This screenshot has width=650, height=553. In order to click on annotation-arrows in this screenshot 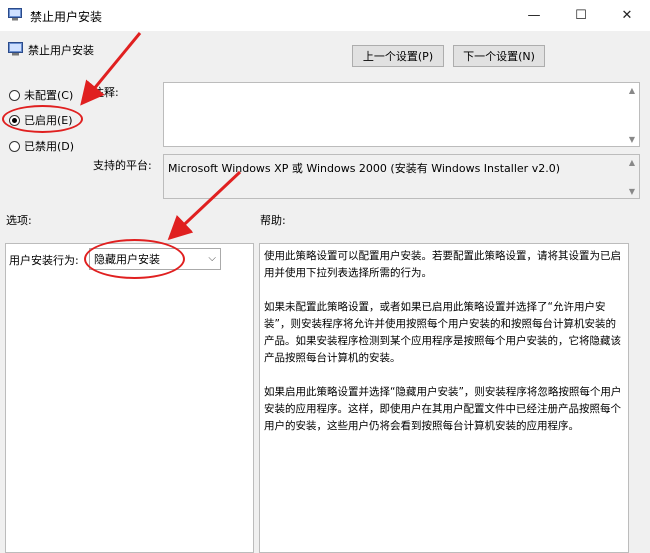, I will do `click(161, 136)`.